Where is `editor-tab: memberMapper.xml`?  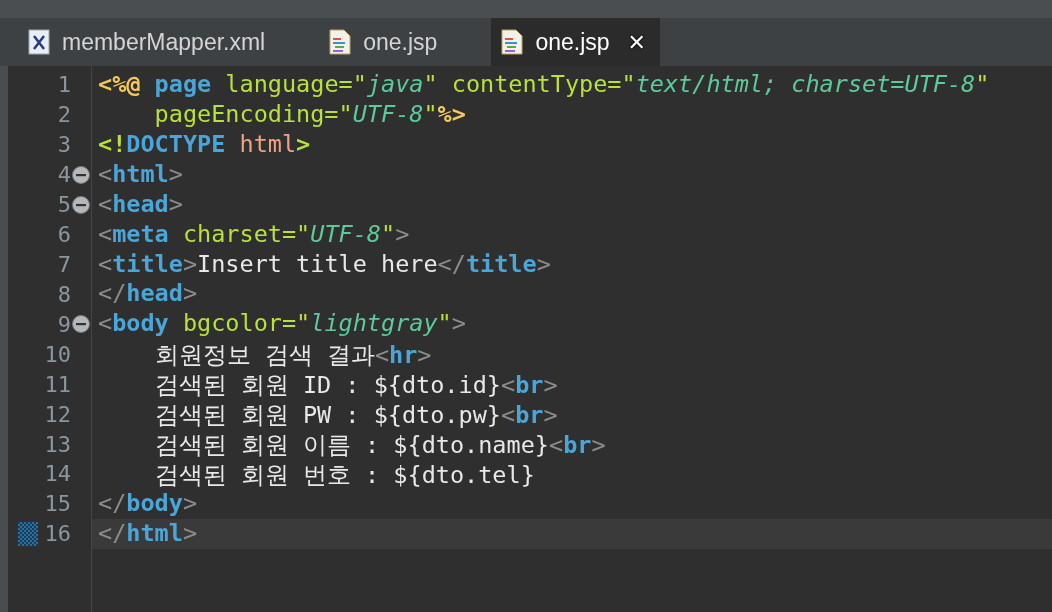 editor-tab: memberMapper.xml is located at coordinates (149, 42).